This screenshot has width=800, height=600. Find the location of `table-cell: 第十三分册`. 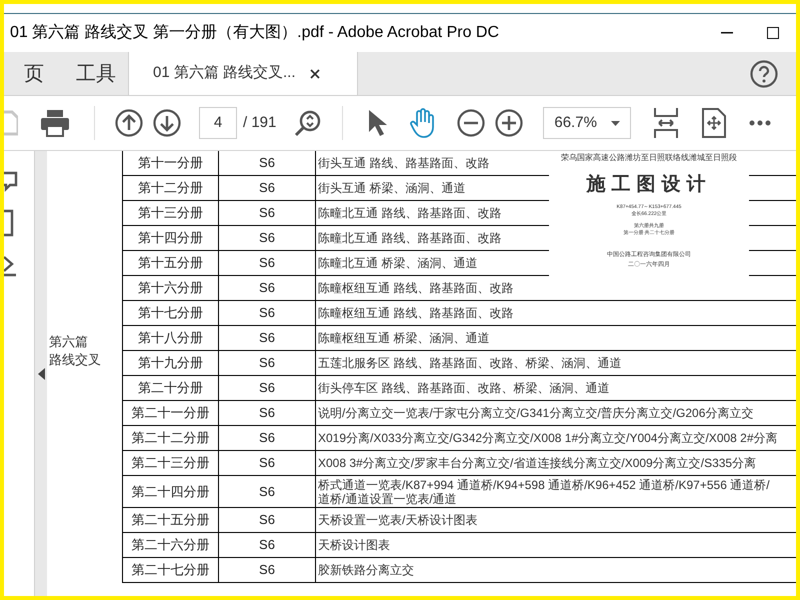

table-cell: 第十三分册 is located at coordinates (171, 213).